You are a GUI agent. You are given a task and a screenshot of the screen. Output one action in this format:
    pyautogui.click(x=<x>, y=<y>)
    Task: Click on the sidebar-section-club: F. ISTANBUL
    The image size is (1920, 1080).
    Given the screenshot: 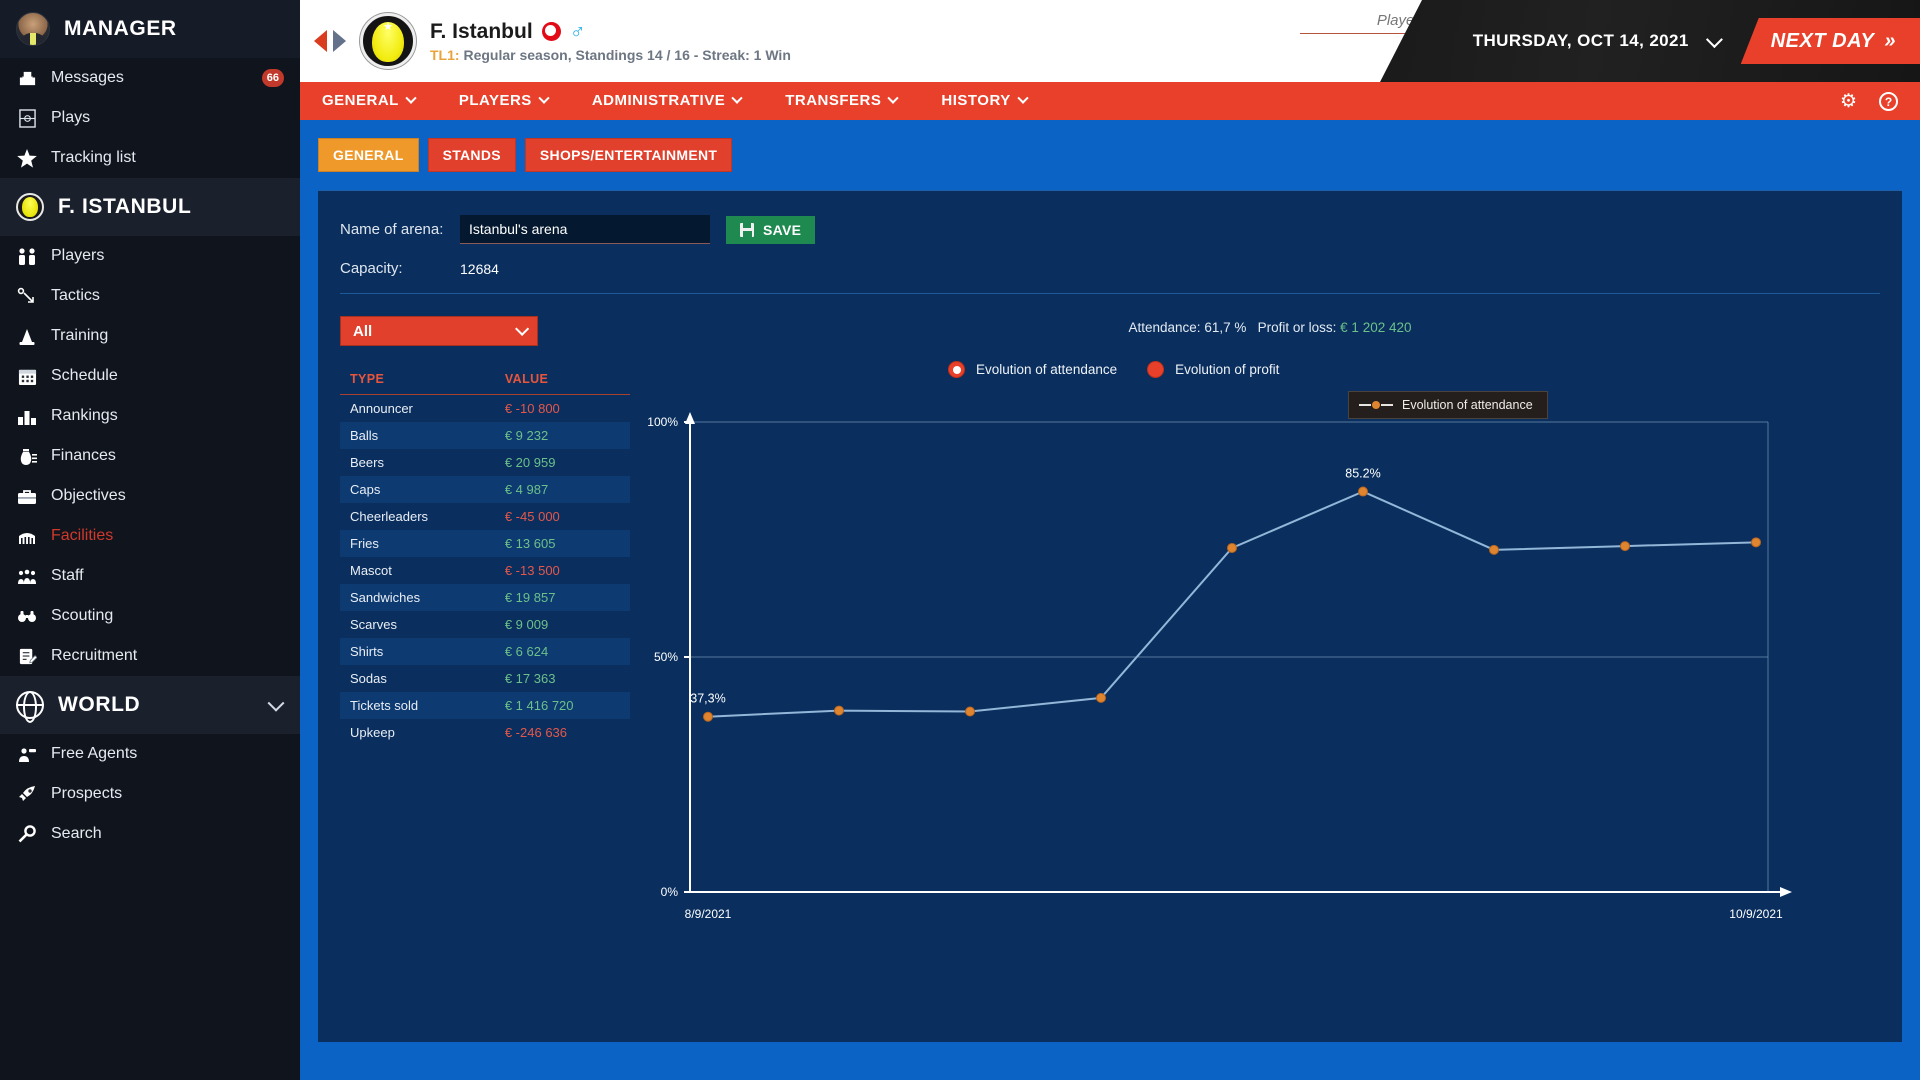 What is the action you would take?
    pyautogui.click(x=150, y=207)
    